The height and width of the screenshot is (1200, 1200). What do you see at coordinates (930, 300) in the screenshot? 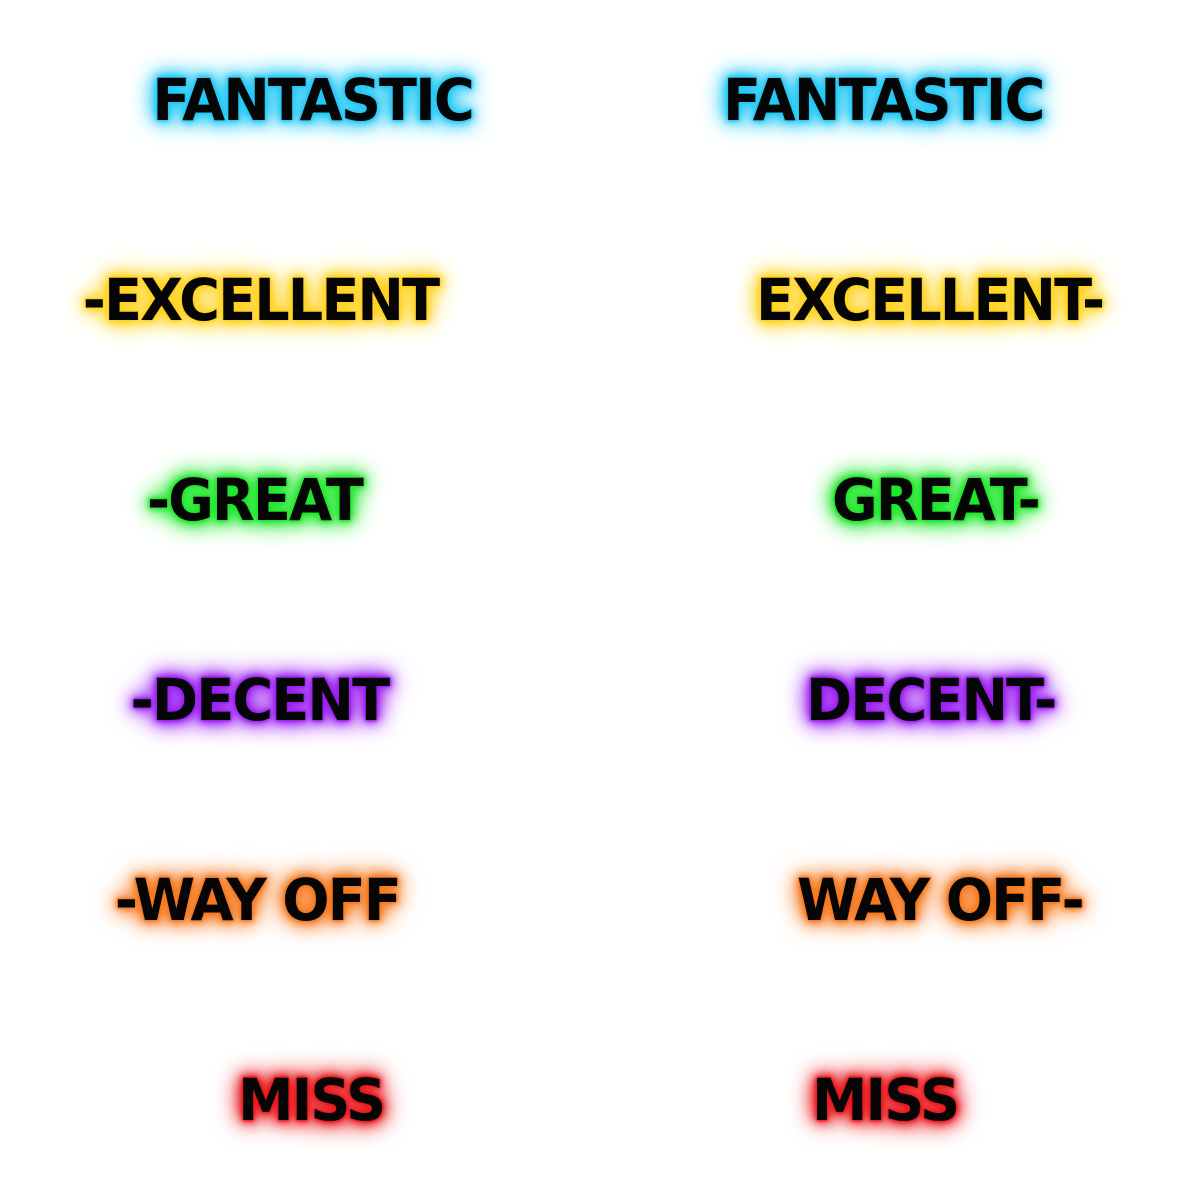
I see `judgment-excellent-right: EXCELLENT-` at bounding box center [930, 300].